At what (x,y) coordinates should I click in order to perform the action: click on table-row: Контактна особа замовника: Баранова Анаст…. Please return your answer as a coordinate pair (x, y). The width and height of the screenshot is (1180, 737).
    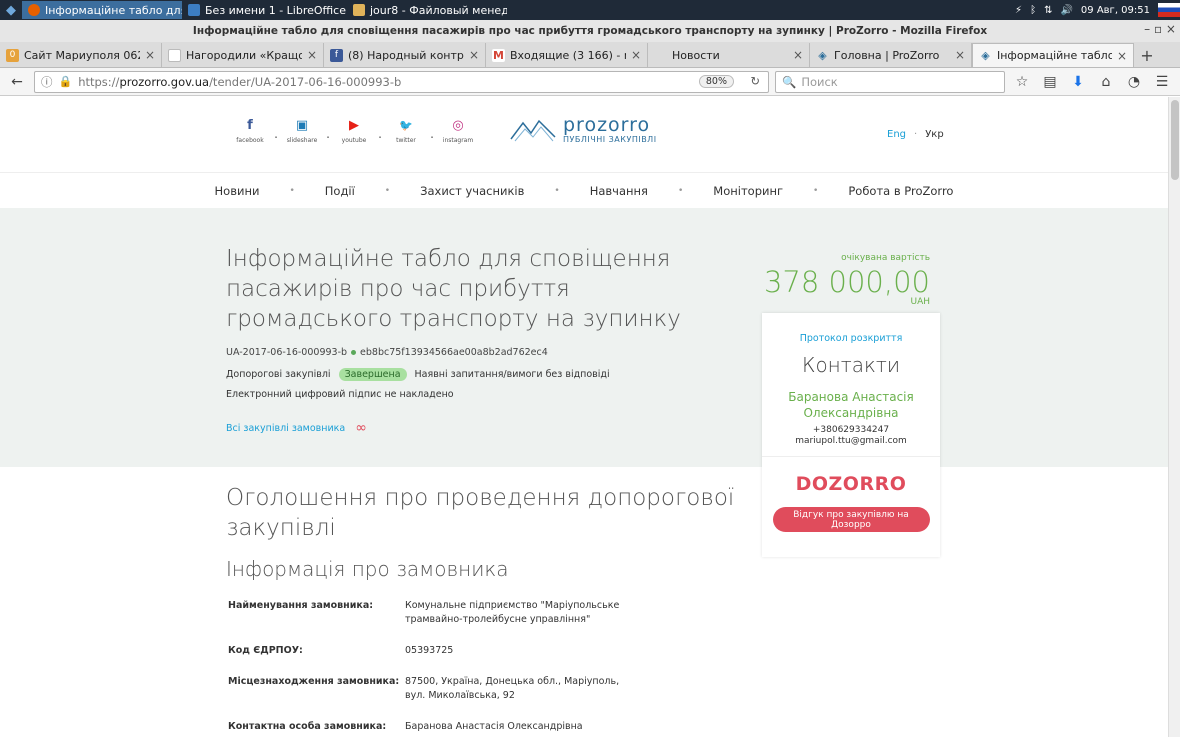
    Looking at the image, I should click on (486, 727).